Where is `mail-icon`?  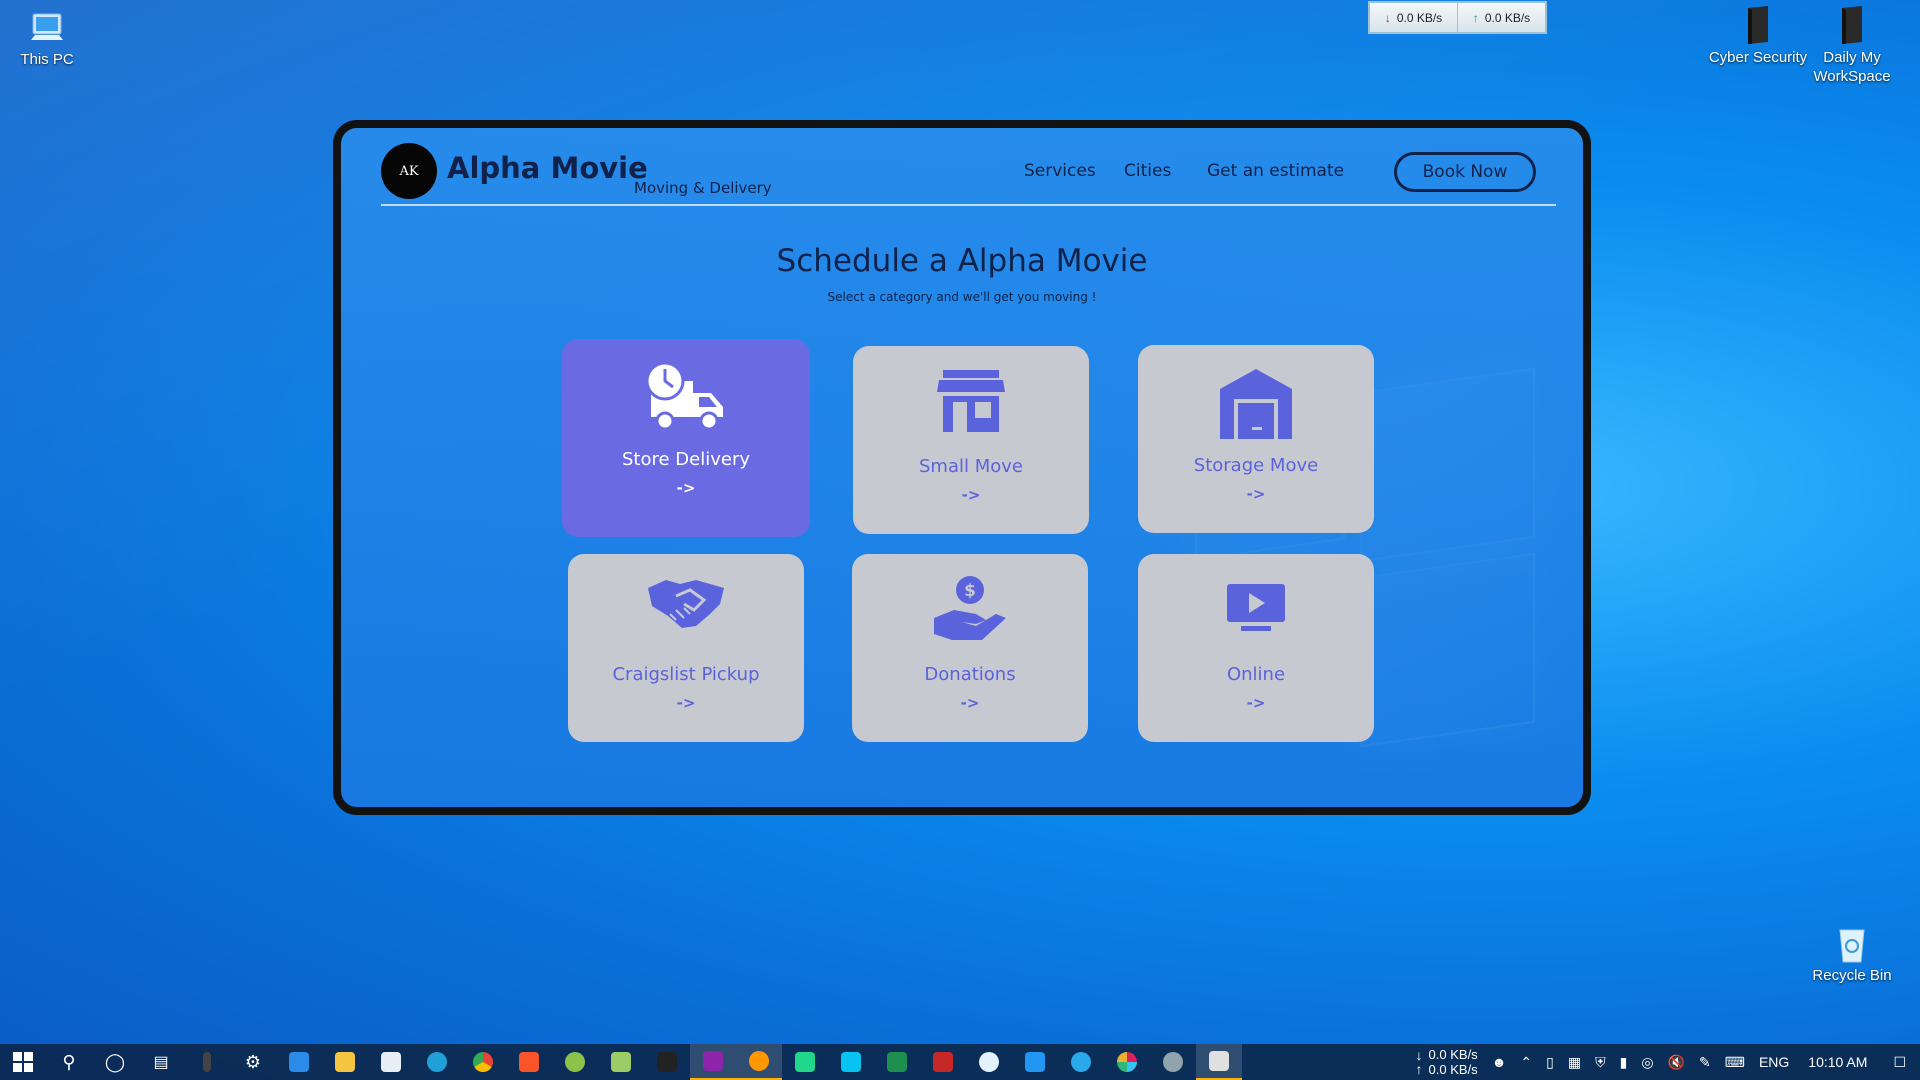 mail-icon is located at coordinates (299, 1062).